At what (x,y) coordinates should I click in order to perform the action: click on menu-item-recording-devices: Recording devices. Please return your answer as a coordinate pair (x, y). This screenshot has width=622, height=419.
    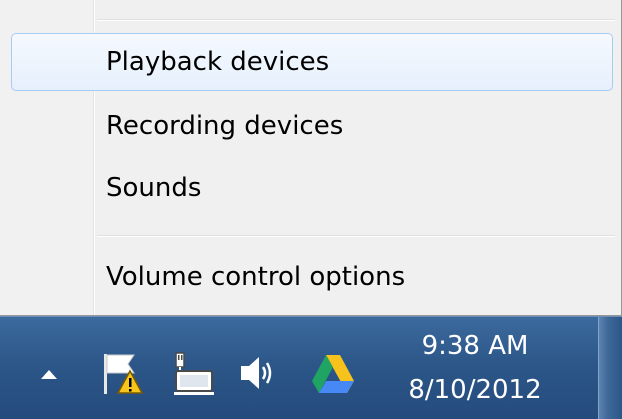
    Looking at the image, I should click on (312, 126).